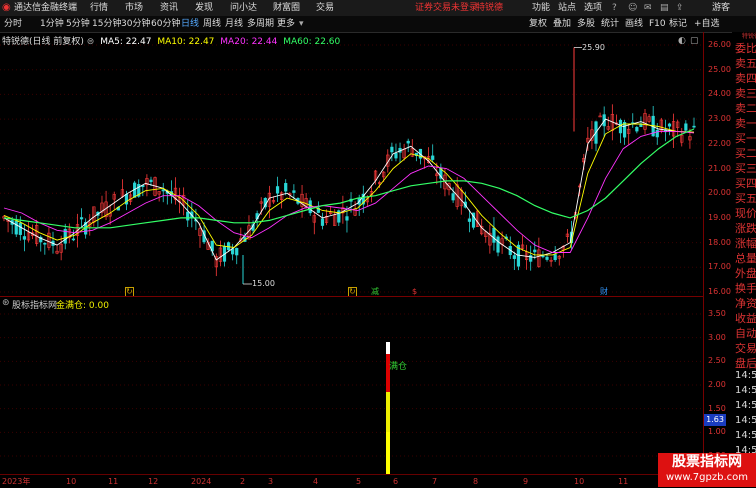  What do you see at coordinates (541, 8) in the screenshot?
I see `menu-gongneng: 功能` at bounding box center [541, 8].